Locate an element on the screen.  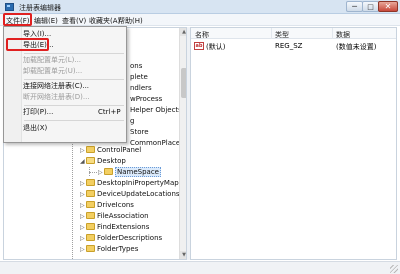
menu-view: 查看(V) is located at coordinates (74, 21).